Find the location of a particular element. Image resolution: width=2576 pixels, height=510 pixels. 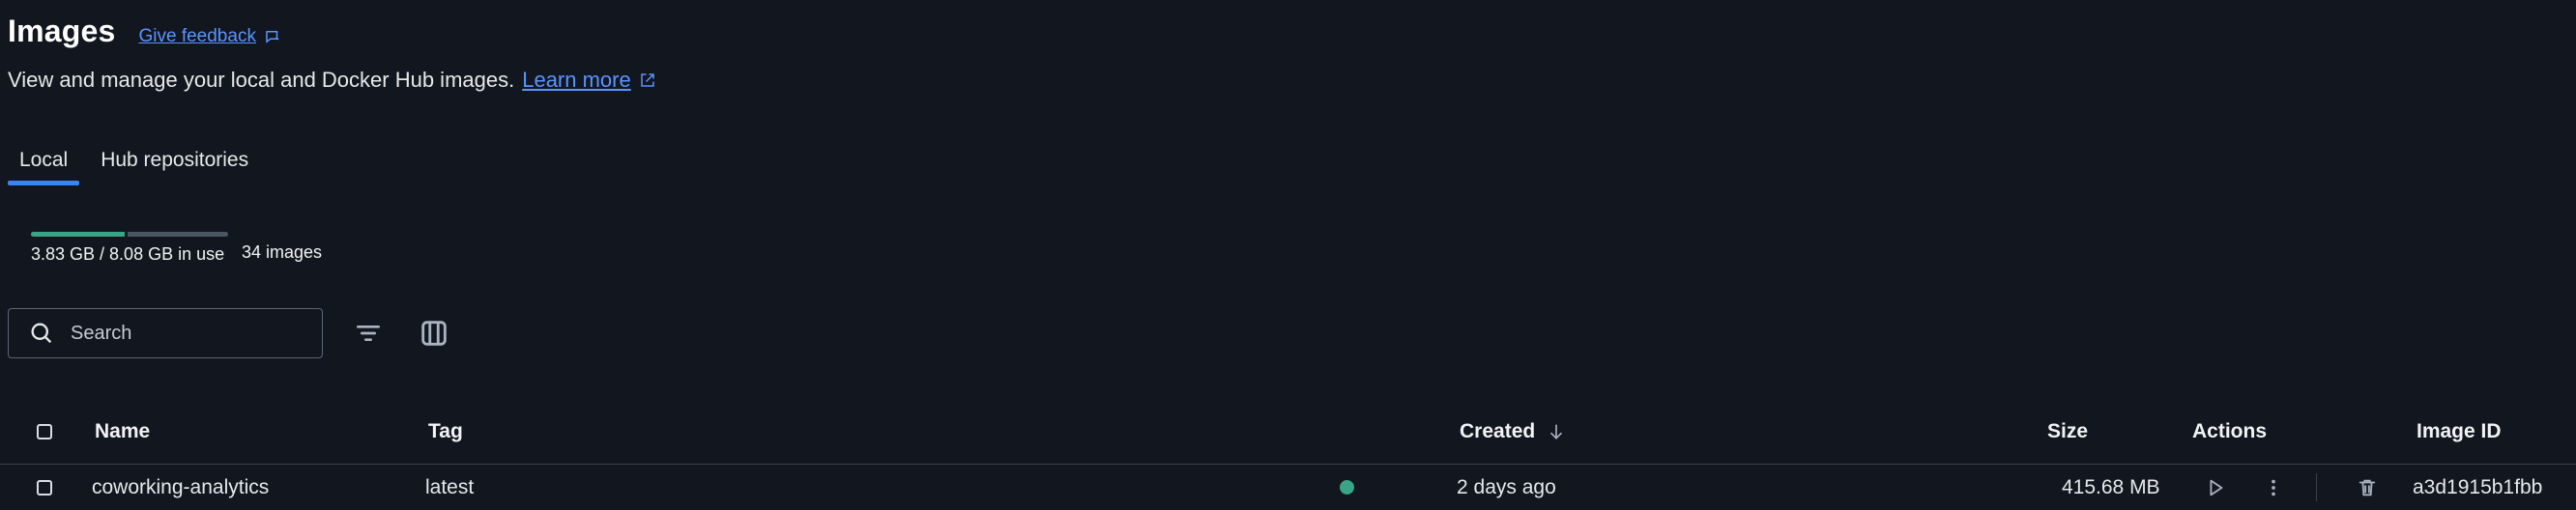

run-button is located at coordinates (2215, 488).